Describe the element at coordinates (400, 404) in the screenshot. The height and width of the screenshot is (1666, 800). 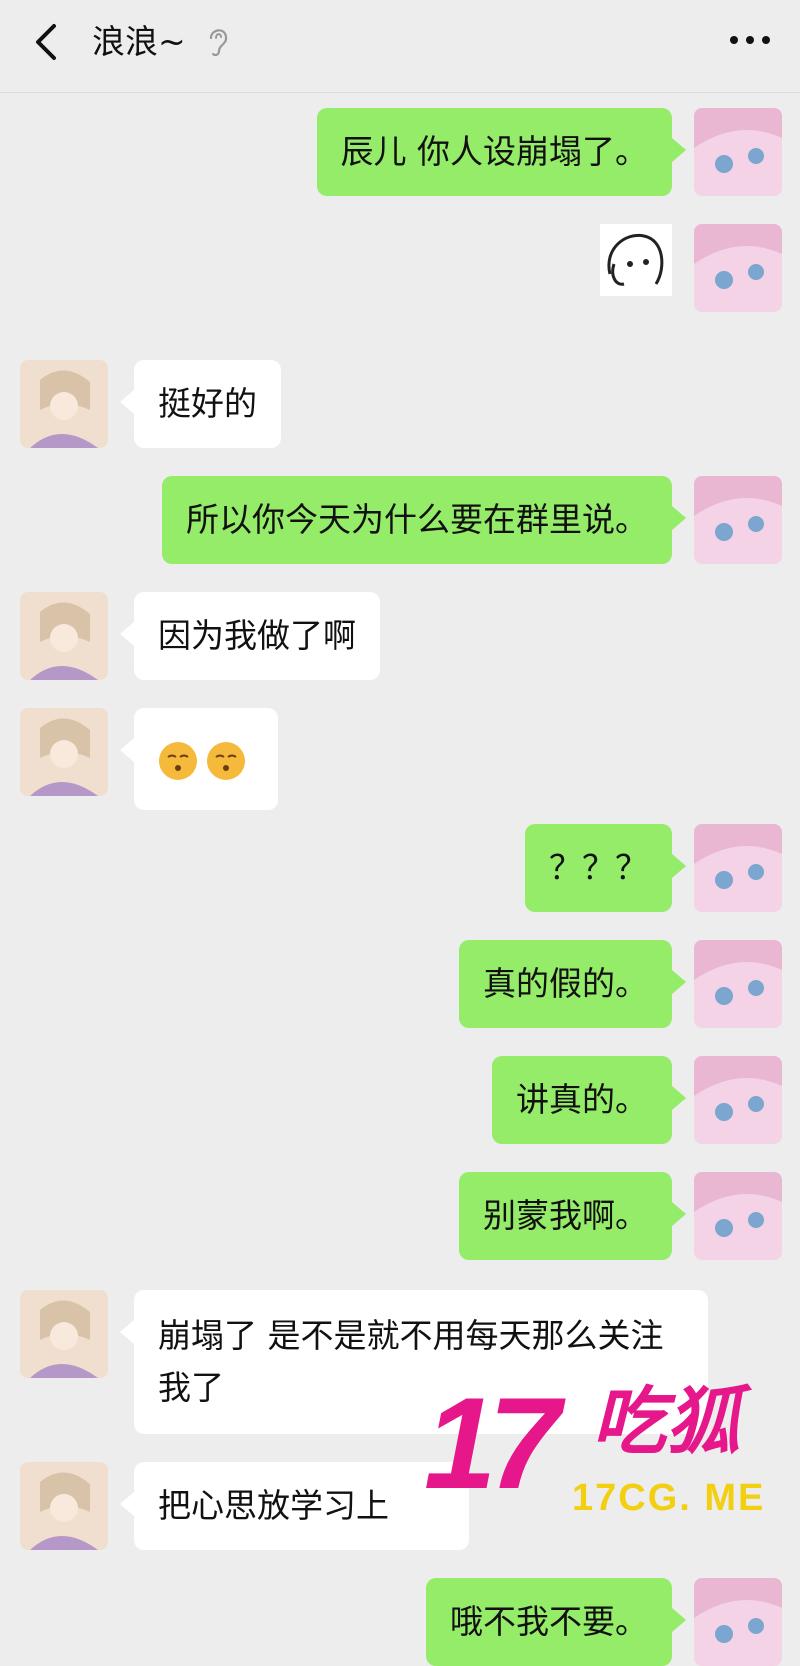
I see `message-row: 挺好的` at that location.